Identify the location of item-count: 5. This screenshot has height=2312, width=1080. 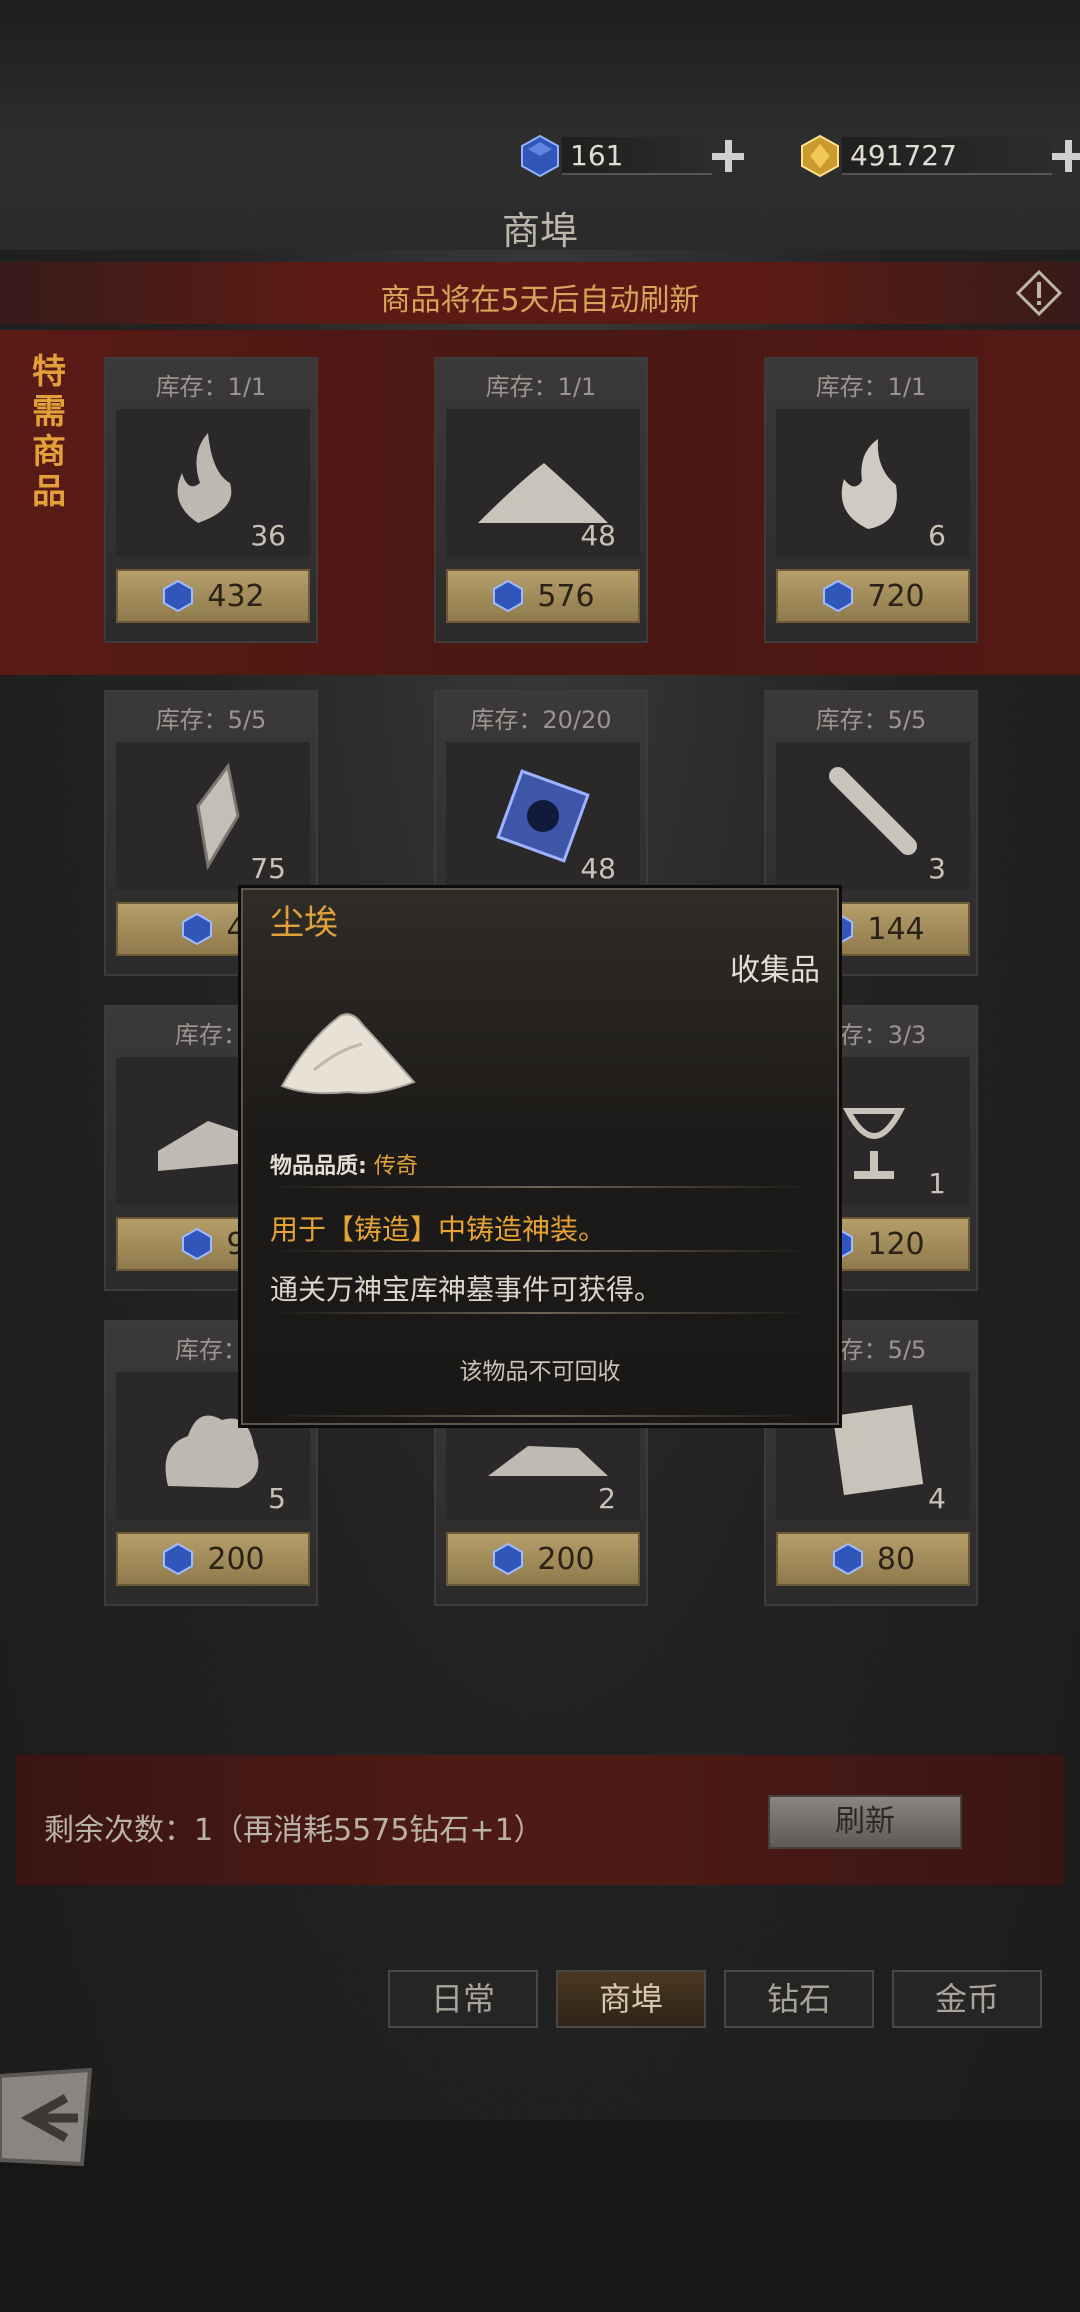
(277, 1498).